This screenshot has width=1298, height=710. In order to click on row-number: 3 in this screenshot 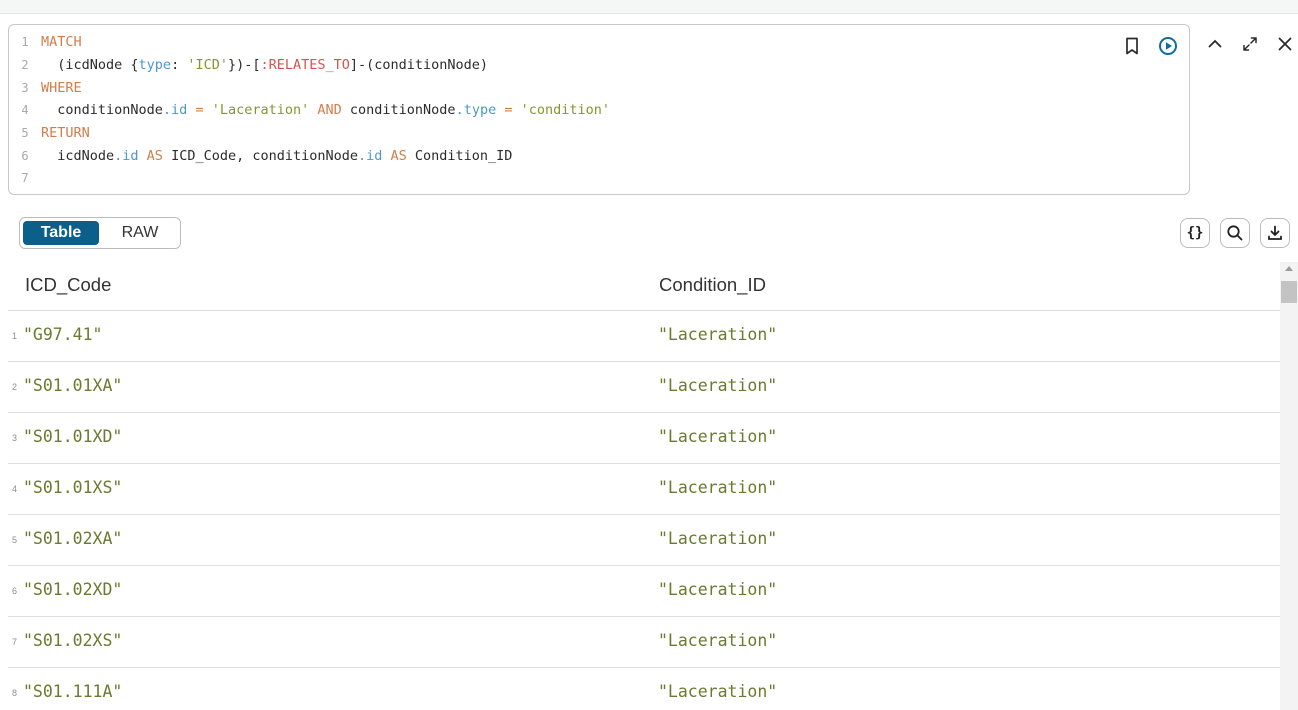, I will do `click(15, 438)`.